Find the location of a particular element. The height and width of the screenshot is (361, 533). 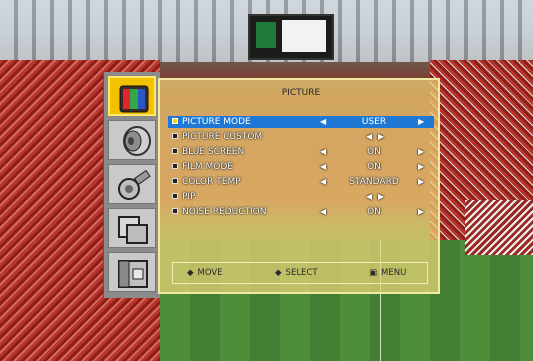

hint-move-label: MOVE is located at coordinates (210, 273).